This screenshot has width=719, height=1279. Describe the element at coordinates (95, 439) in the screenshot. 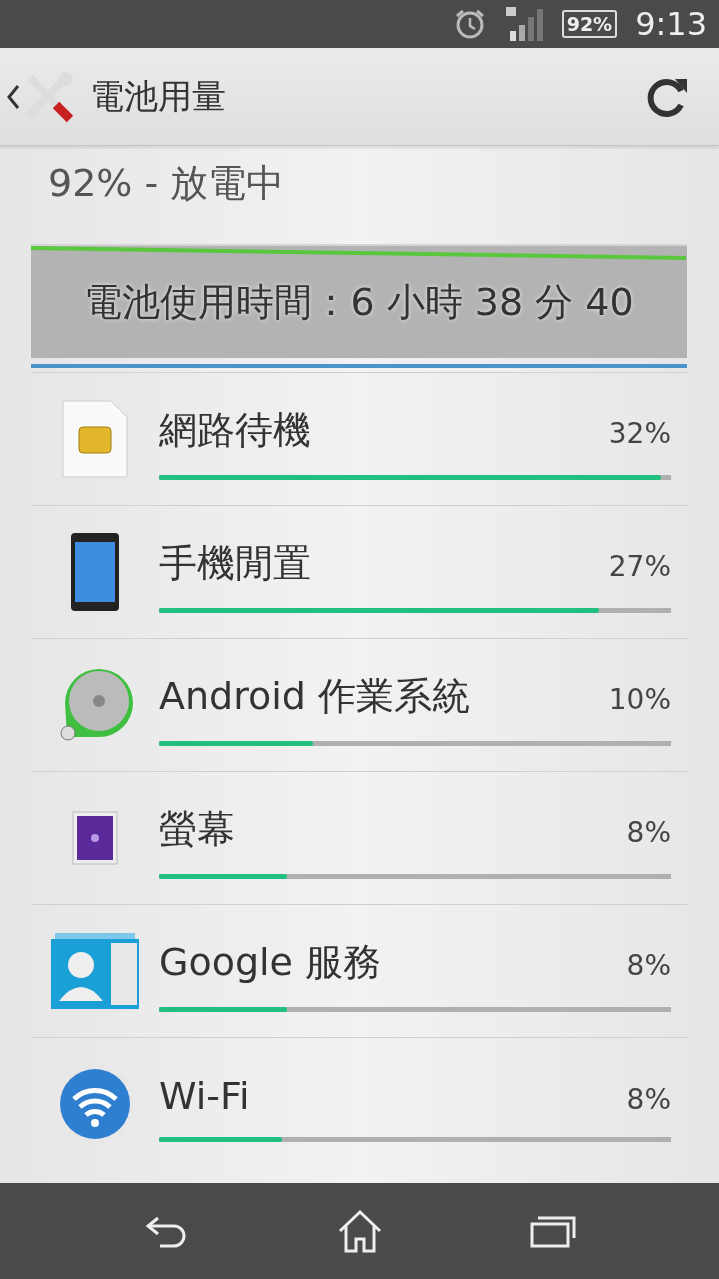

I see `sim-card-icon` at that location.